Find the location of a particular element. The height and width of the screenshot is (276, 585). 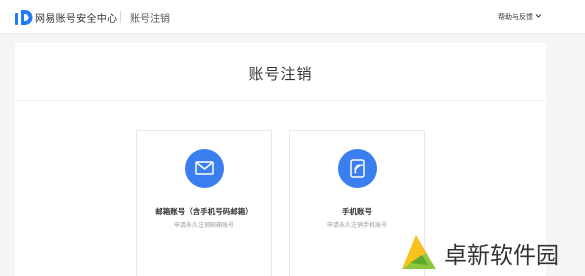

netease-id-logo-icon is located at coordinates (24, 17).